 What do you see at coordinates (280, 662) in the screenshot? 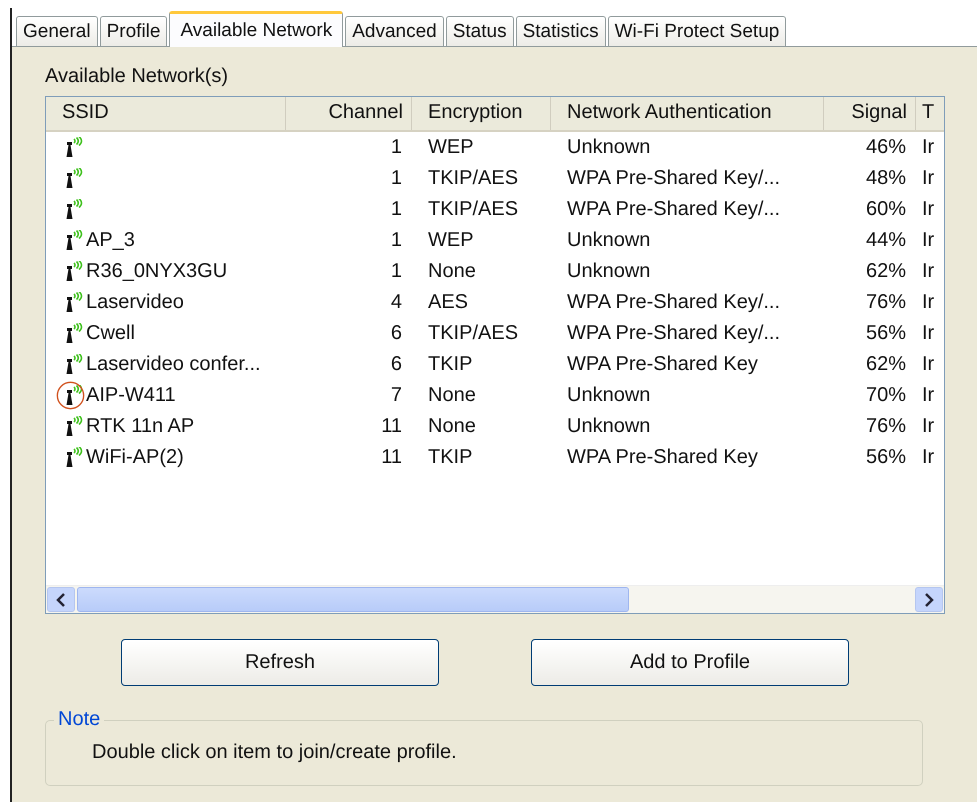
I see `action-button: Refresh` at bounding box center [280, 662].